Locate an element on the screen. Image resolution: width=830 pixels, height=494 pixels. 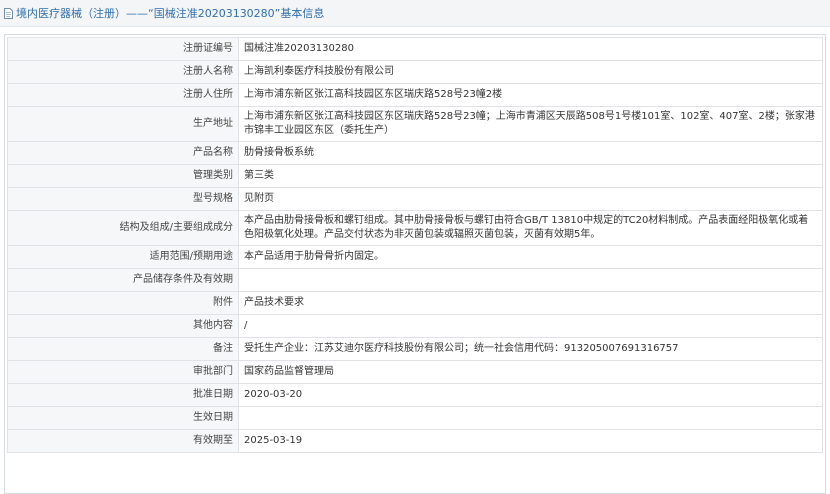
row-label: 型号规格 is located at coordinates (123, 199).